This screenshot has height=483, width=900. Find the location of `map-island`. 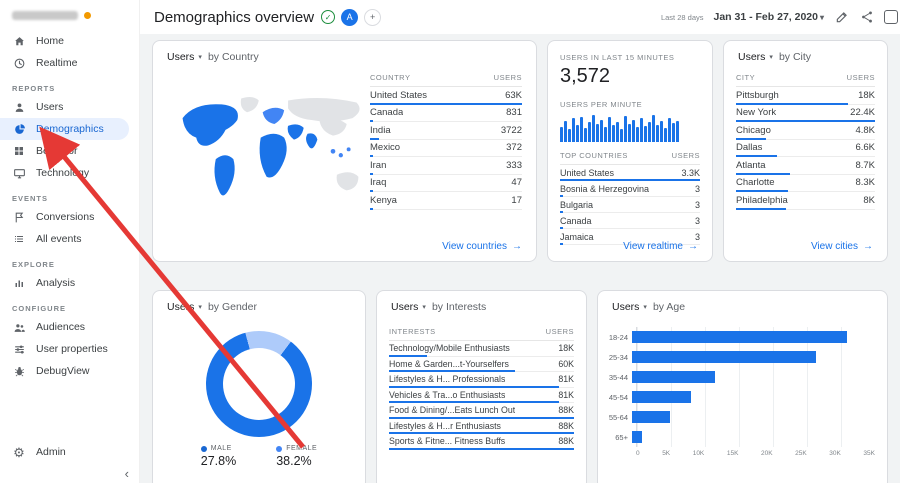

map-island is located at coordinates (340, 155).